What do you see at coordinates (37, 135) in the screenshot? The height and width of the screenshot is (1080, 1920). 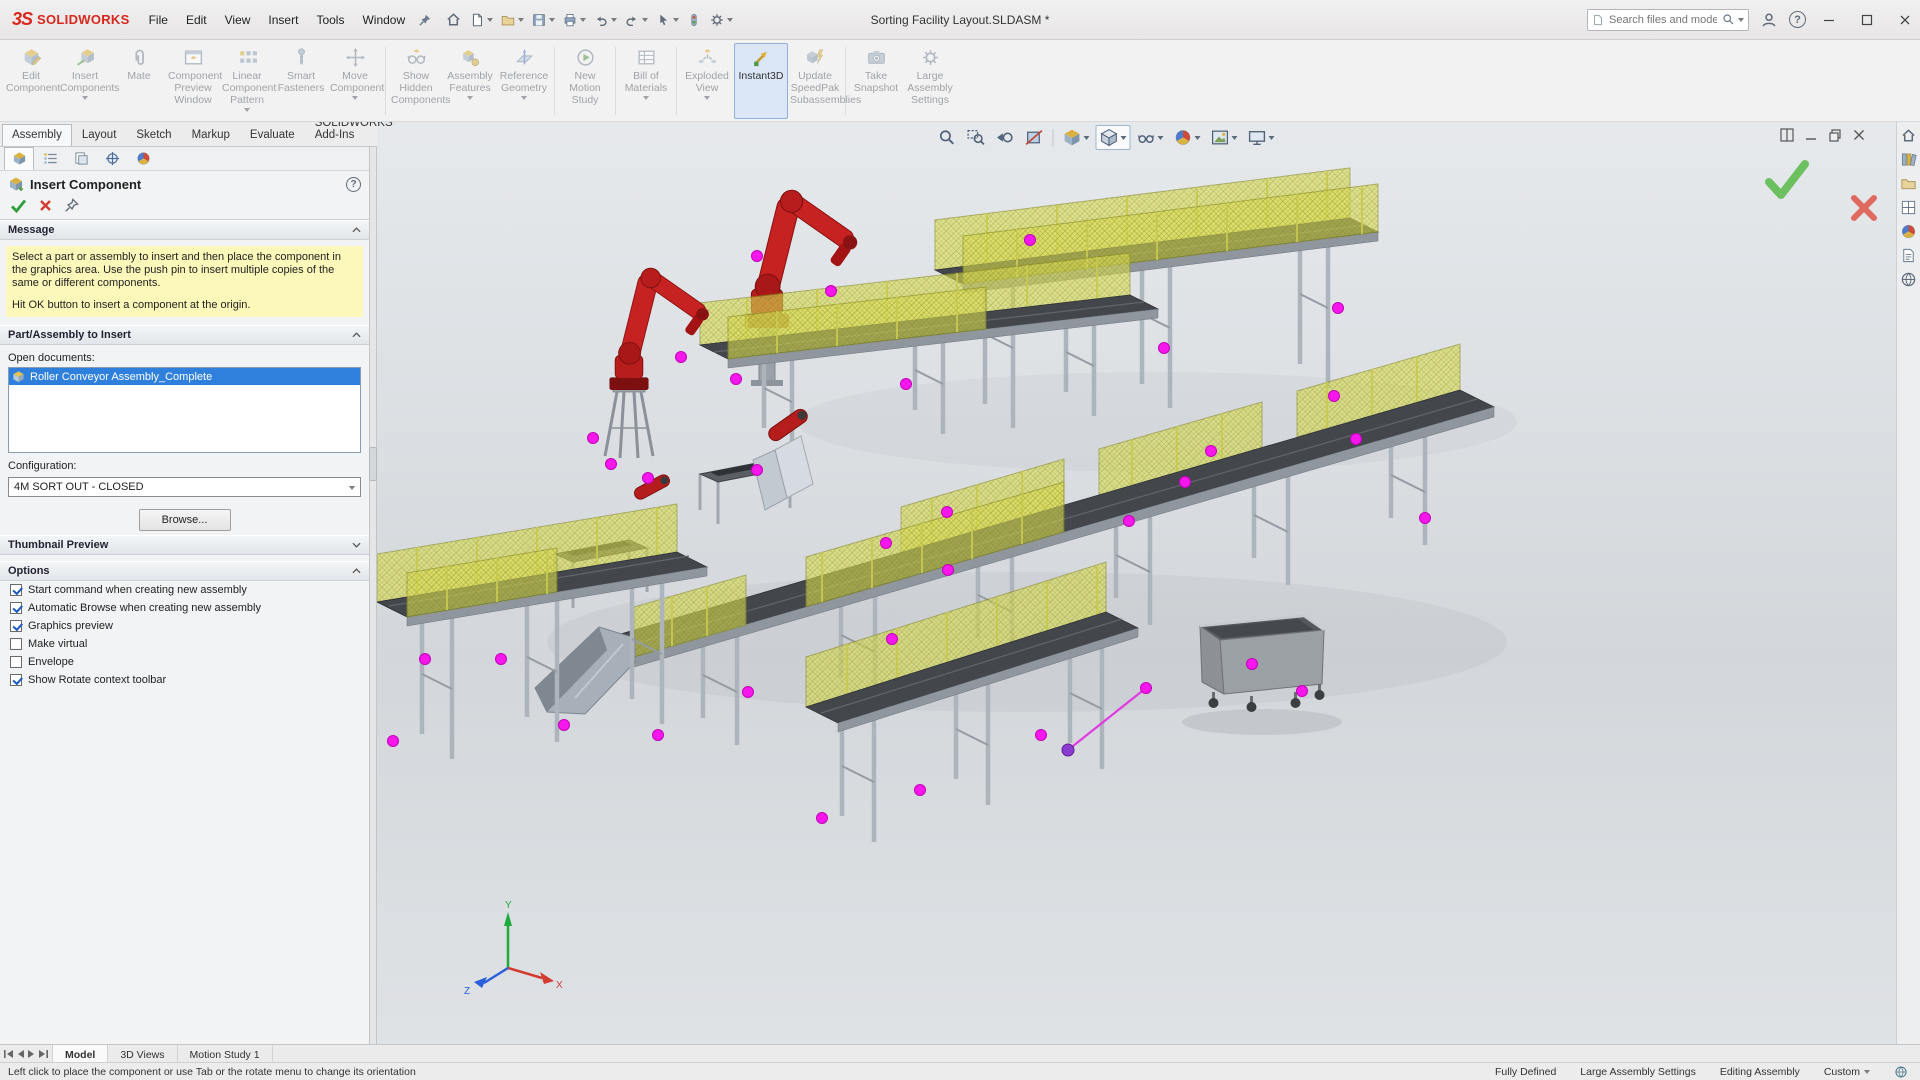 I see `tab-assembly: Assembly` at bounding box center [37, 135].